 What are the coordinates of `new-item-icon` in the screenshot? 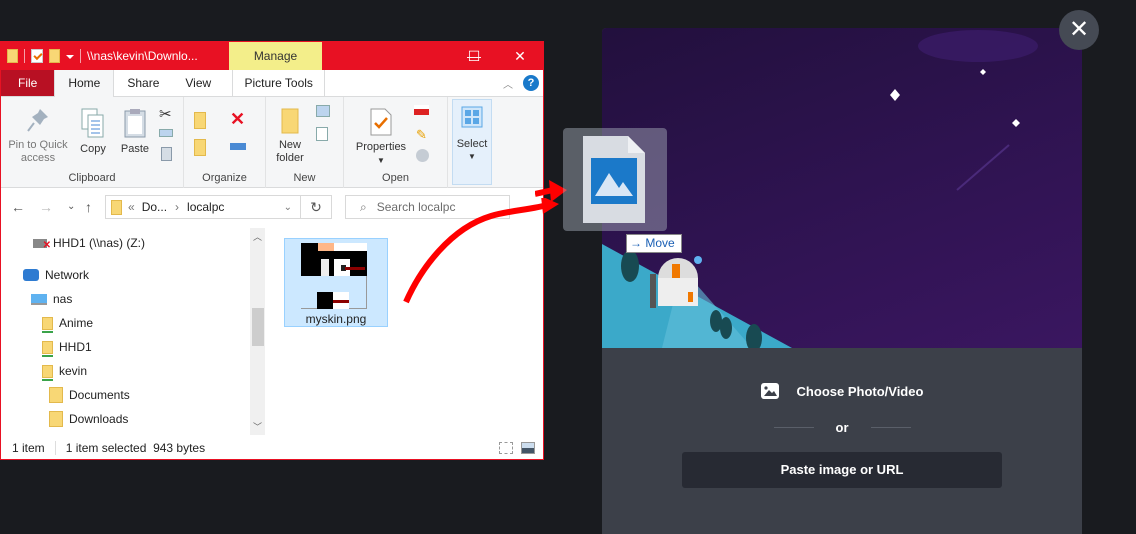 It's located at (323, 111).